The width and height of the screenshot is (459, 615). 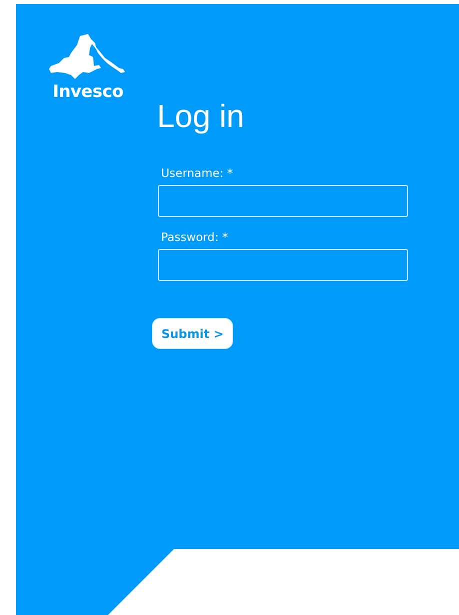 What do you see at coordinates (200, 116) in the screenshot?
I see `page-title: Log in` at bounding box center [200, 116].